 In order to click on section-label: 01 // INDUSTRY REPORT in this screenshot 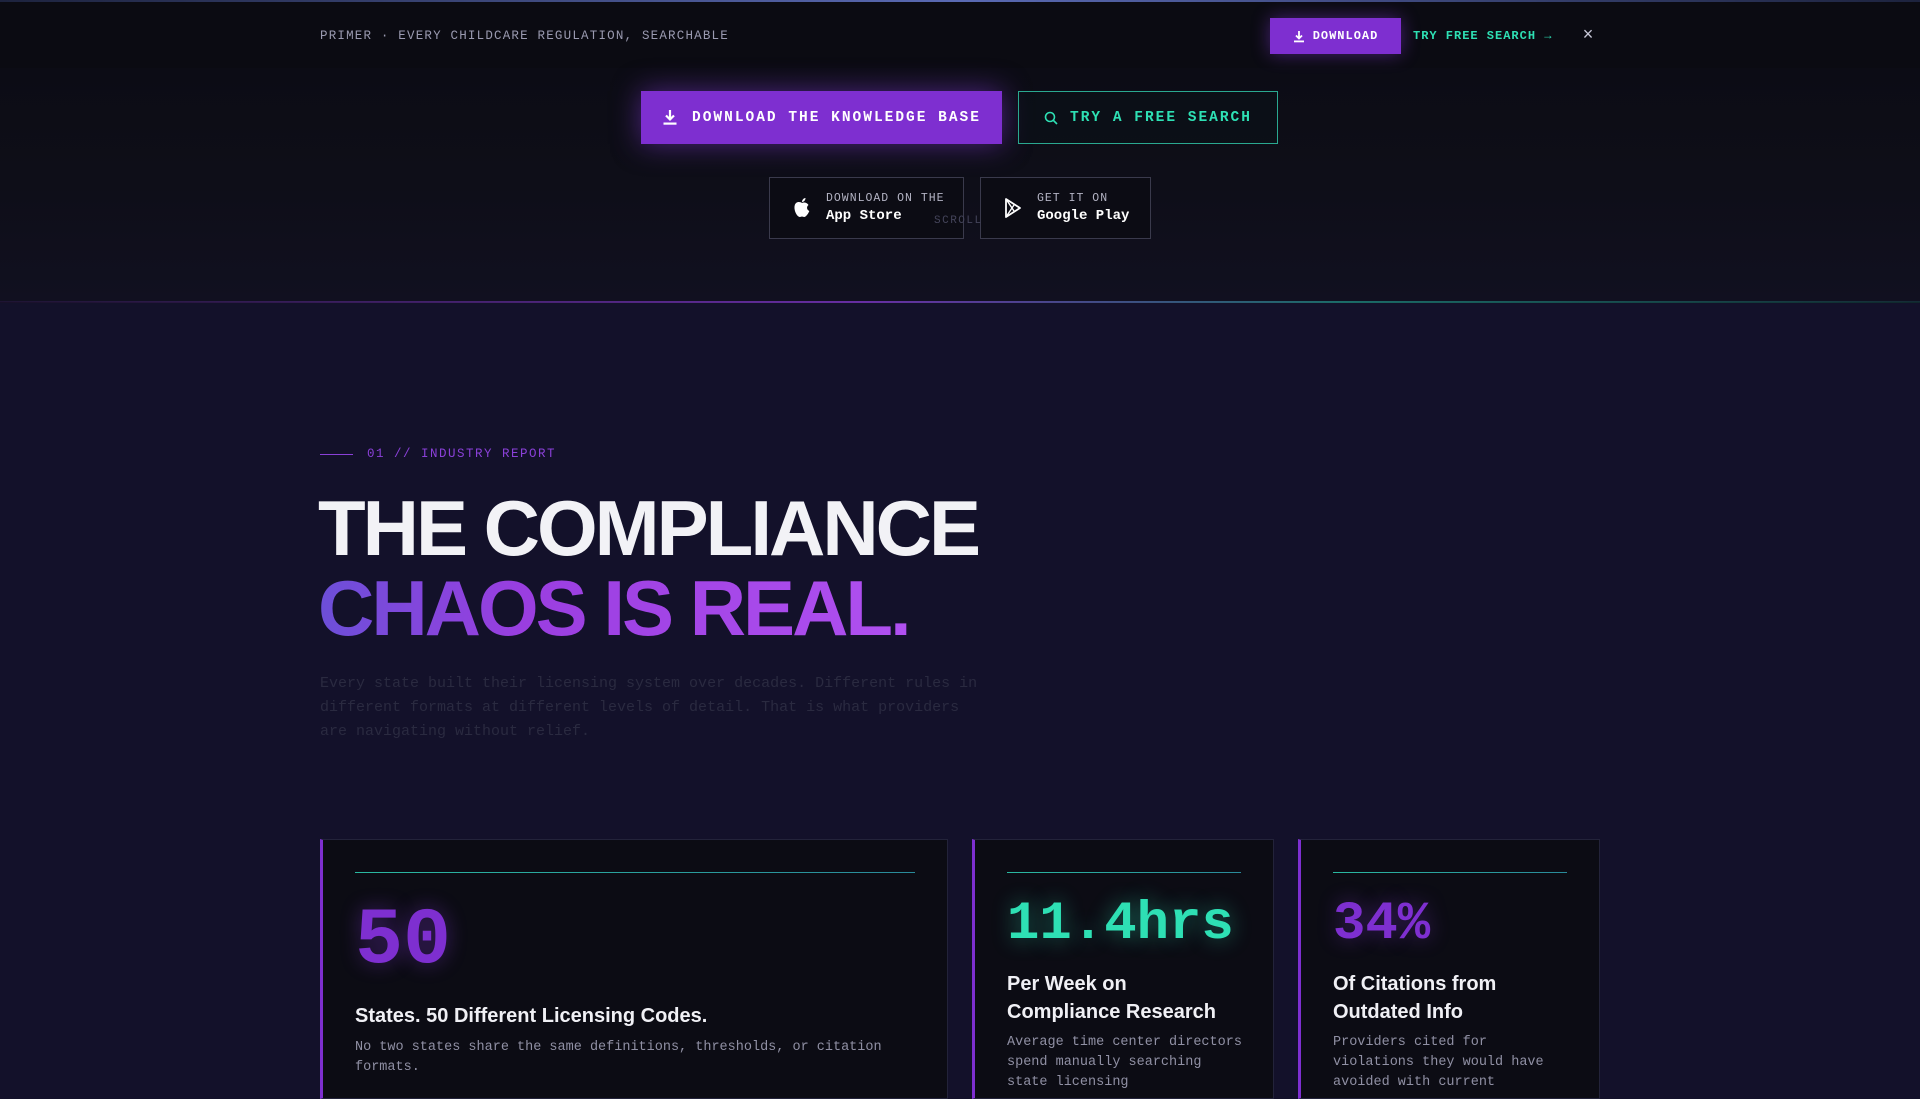, I will do `click(438, 454)`.